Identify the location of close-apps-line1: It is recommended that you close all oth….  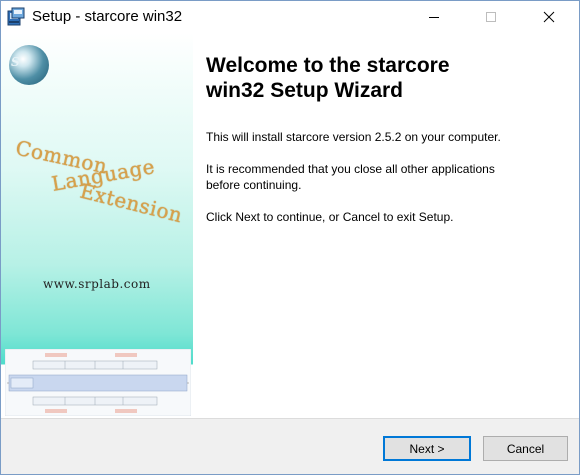
(350, 169).